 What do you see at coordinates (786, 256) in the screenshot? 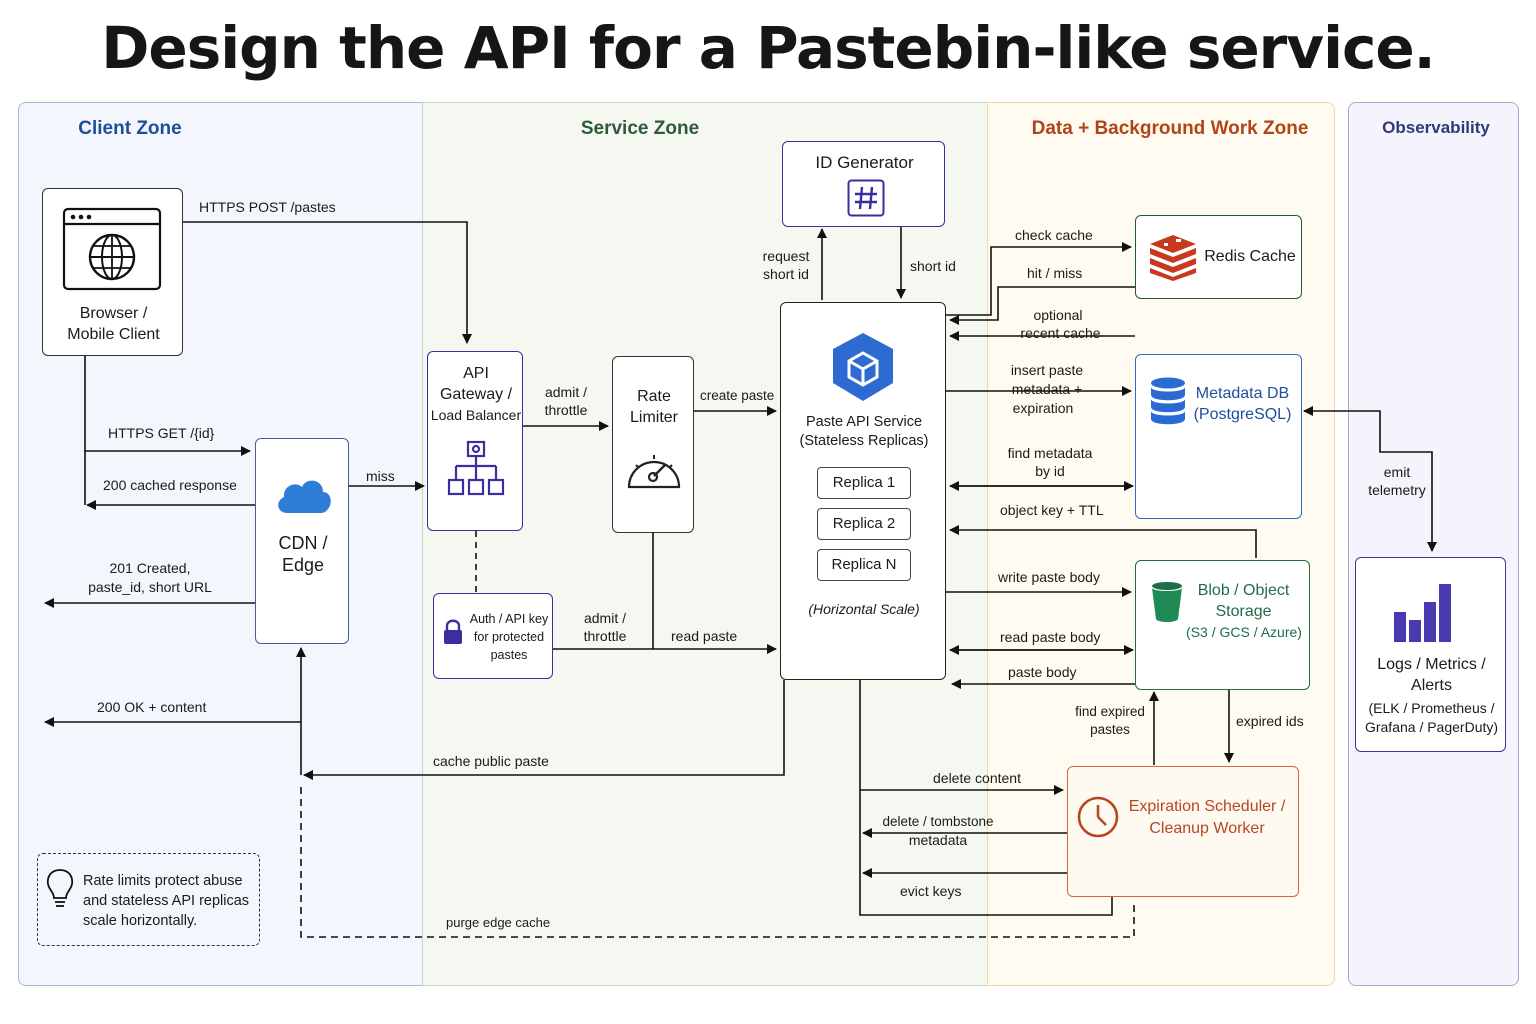
I see `label-request-short-id-1: request` at bounding box center [786, 256].